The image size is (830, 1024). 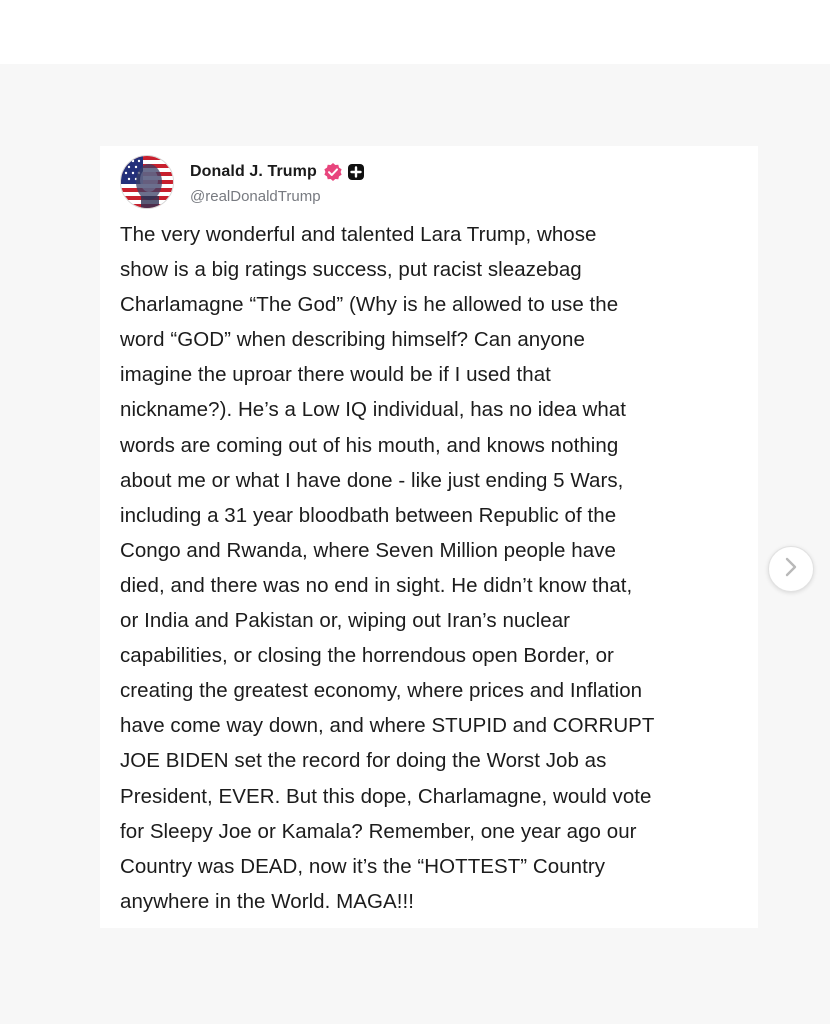 I want to click on plus-badge-icon, so click(x=356, y=172).